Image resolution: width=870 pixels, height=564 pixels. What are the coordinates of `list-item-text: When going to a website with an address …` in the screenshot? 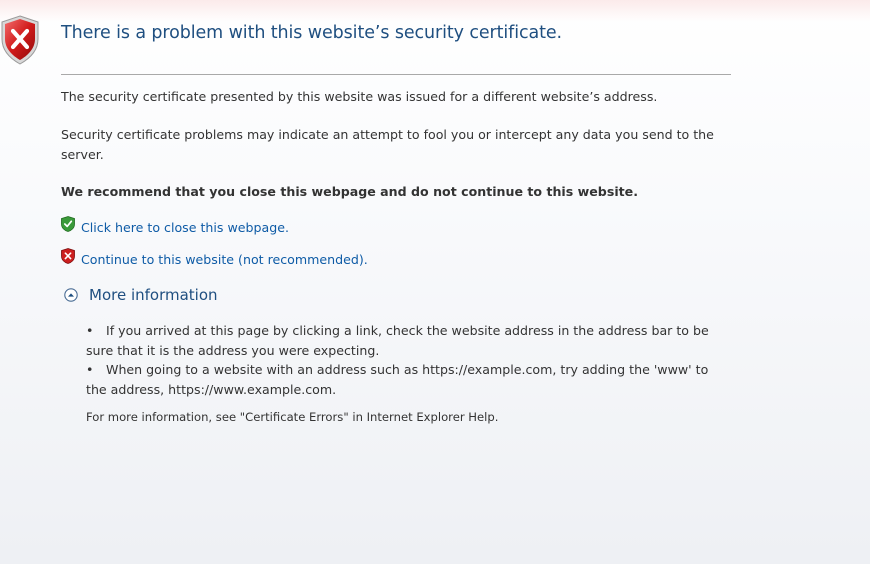 It's located at (397, 379).